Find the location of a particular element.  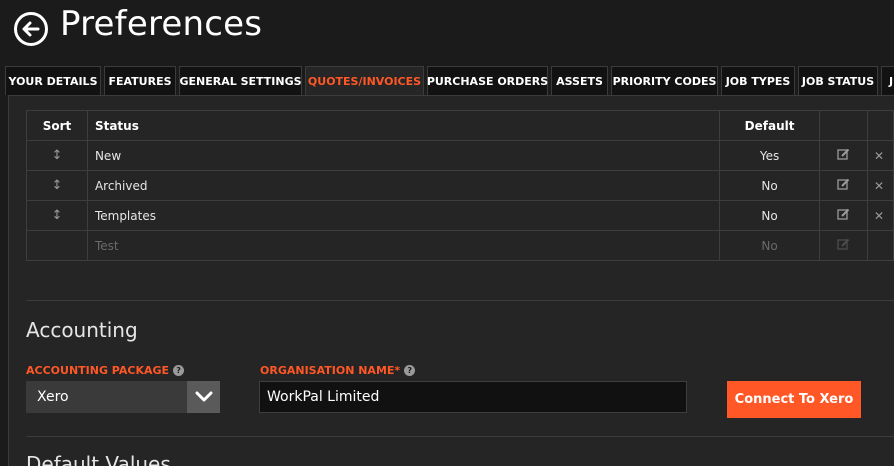

table-row: ↕ Templates No ✕ is located at coordinates (460, 215).